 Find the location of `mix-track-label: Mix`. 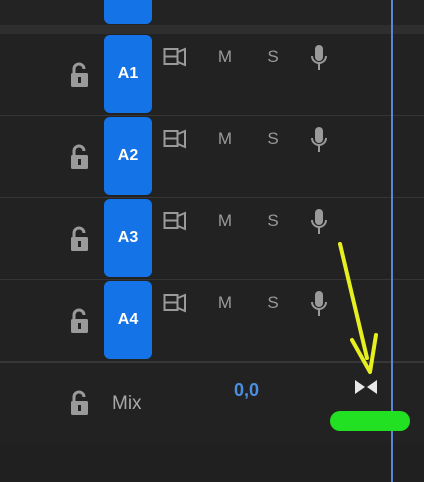

mix-track-label: Mix is located at coordinates (127, 403).